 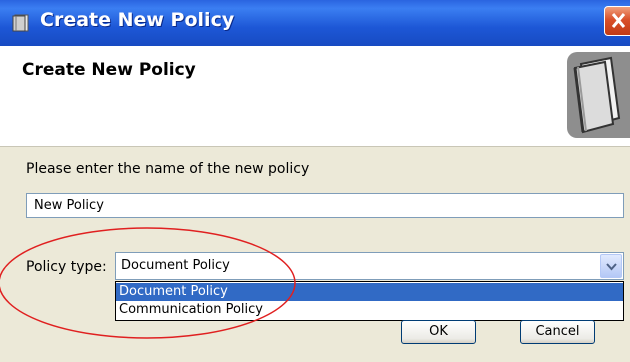 What do you see at coordinates (137, 20) in the screenshot?
I see `window-title: Create New Policy` at bounding box center [137, 20].